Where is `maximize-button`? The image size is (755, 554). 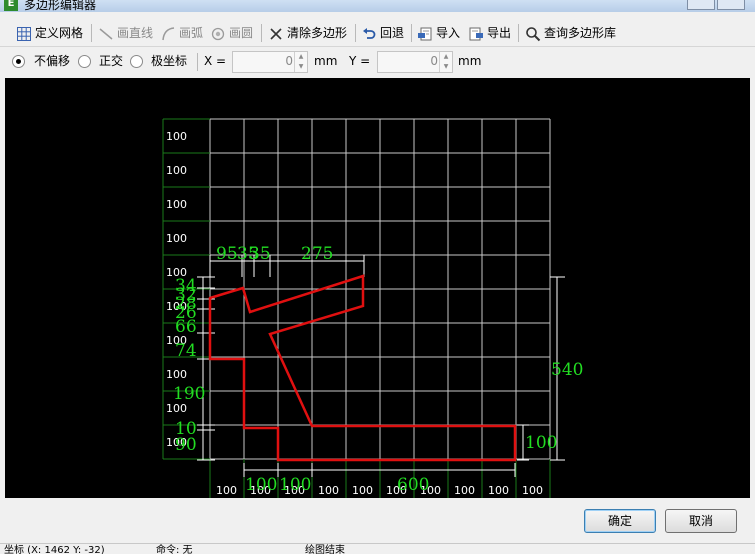
maximize-button is located at coordinates (731, 5).